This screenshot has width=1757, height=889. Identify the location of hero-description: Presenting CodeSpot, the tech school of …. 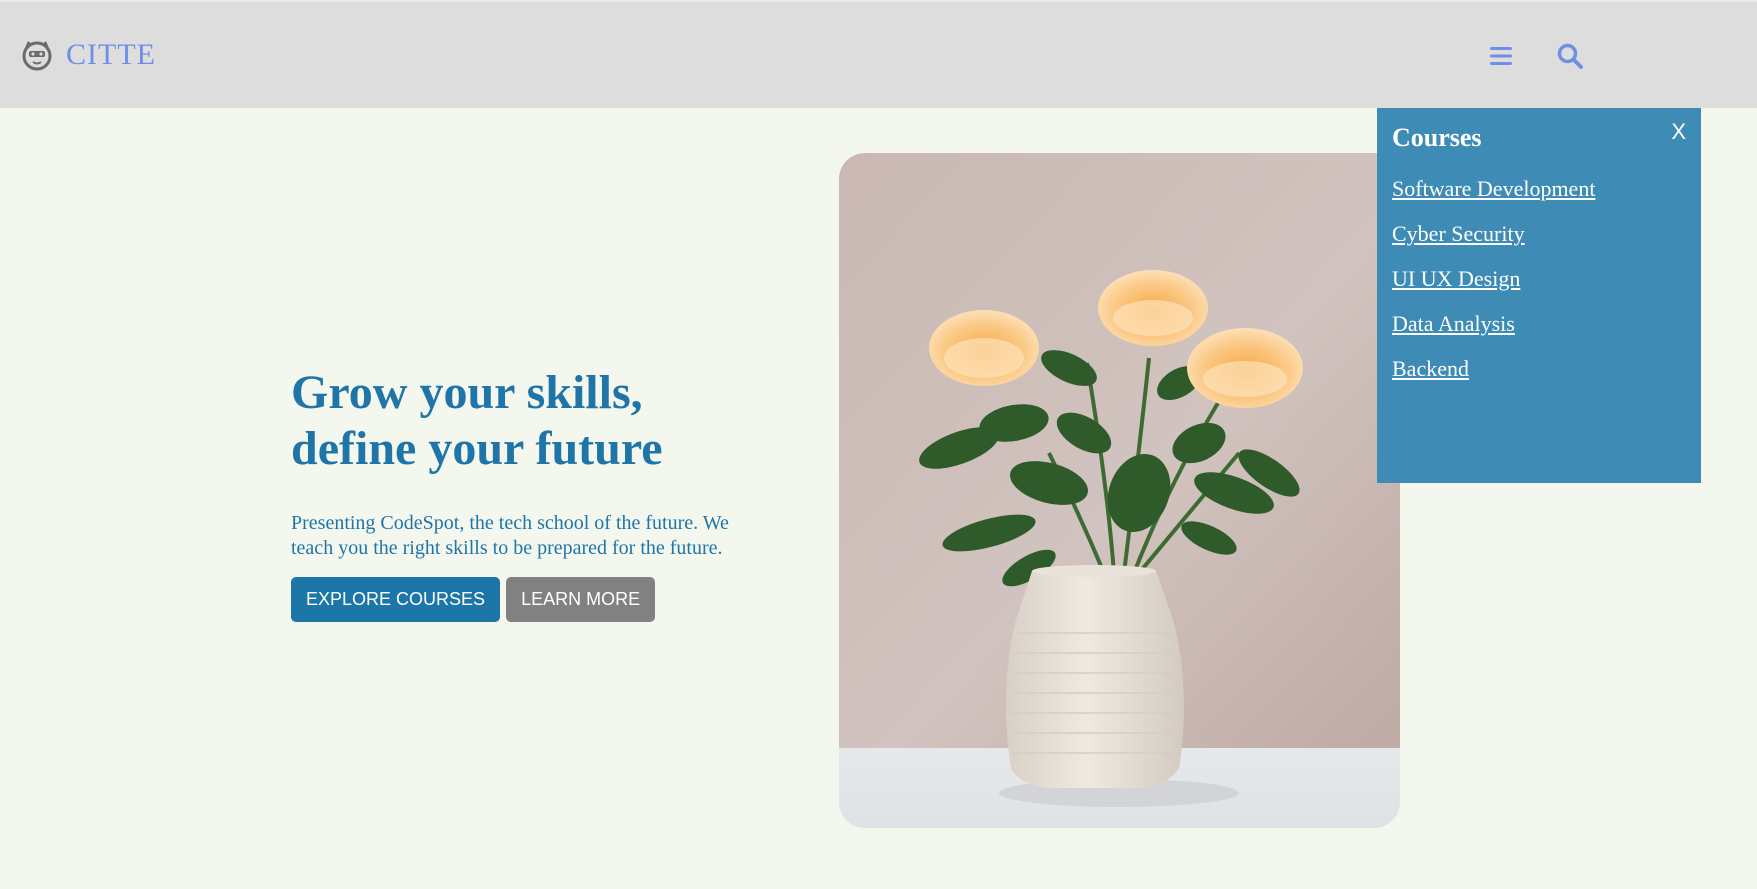
(510, 535).